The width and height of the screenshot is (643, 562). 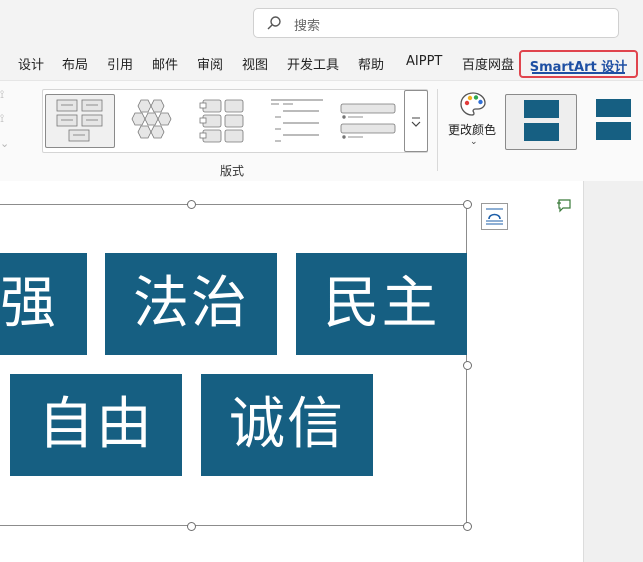 What do you see at coordinates (472, 130) in the screenshot?
I see `change-colors-label: 更改颜色` at bounding box center [472, 130].